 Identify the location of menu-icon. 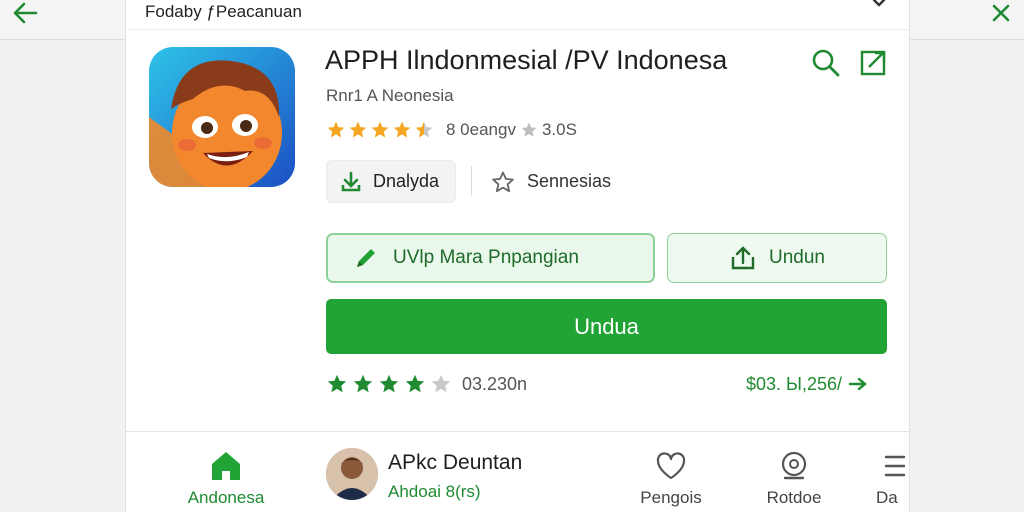
(895, 466).